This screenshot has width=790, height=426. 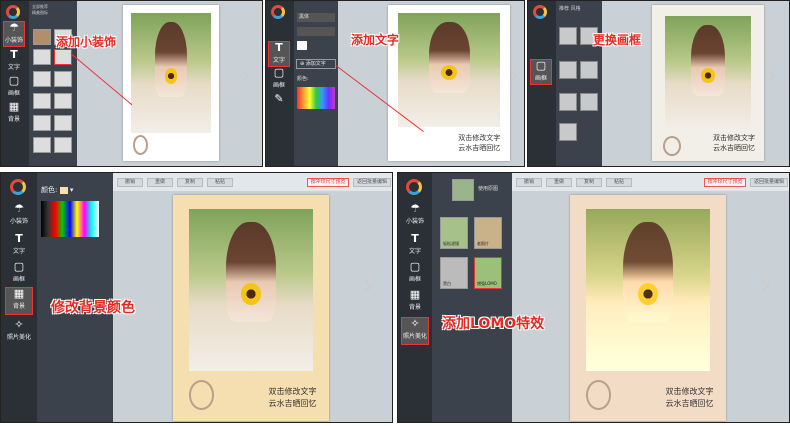 What do you see at coordinates (488, 233) in the screenshot?
I see `effect-item: 老照片` at bounding box center [488, 233].